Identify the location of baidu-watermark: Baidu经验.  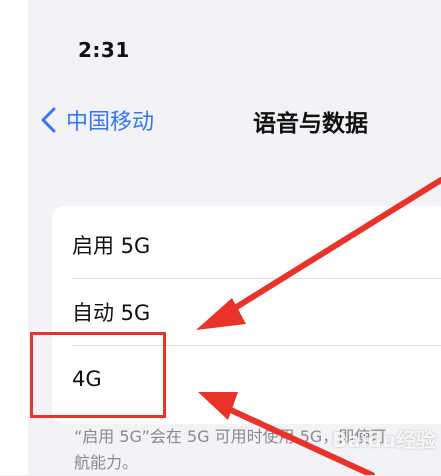
(384, 440).